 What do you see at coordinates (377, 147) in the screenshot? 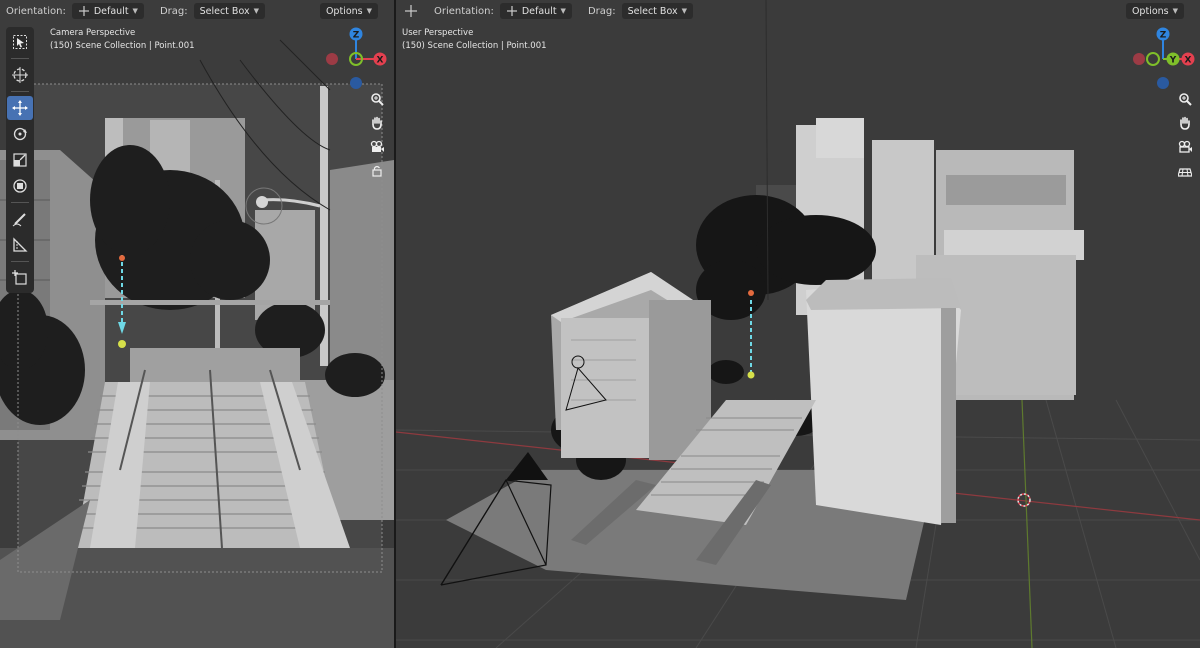
I see `camera-icon` at bounding box center [377, 147].